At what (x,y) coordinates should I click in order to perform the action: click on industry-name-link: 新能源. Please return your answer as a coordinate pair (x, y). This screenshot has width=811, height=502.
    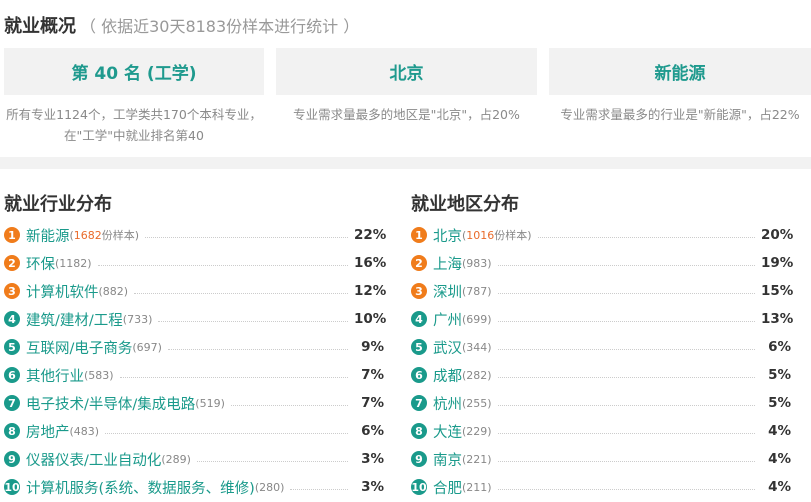
    Looking at the image, I should click on (48, 235).